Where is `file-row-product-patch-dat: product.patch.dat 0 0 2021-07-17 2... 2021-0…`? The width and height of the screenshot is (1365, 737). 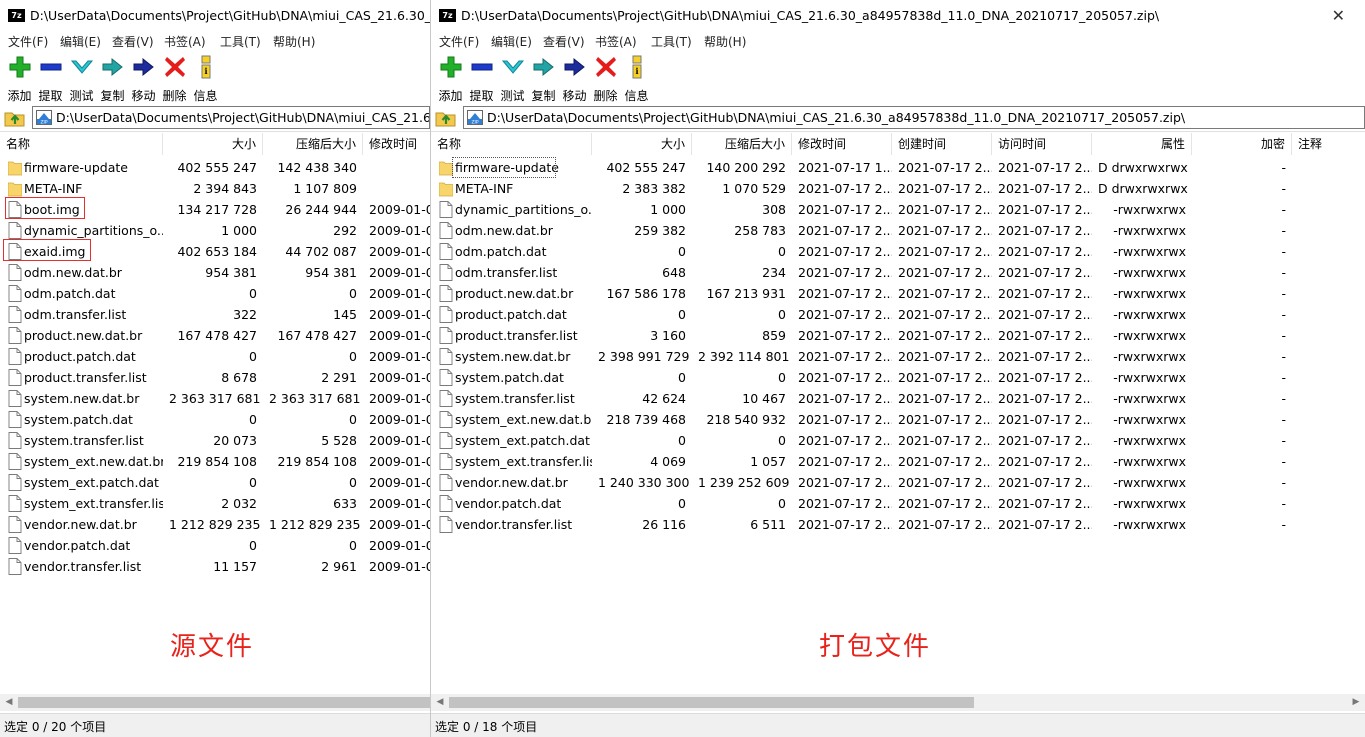 file-row-product-patch-dat: product.patch.dat 0 0 2021-07-17 2... 2021-0… is located at coordinates (898, 314).